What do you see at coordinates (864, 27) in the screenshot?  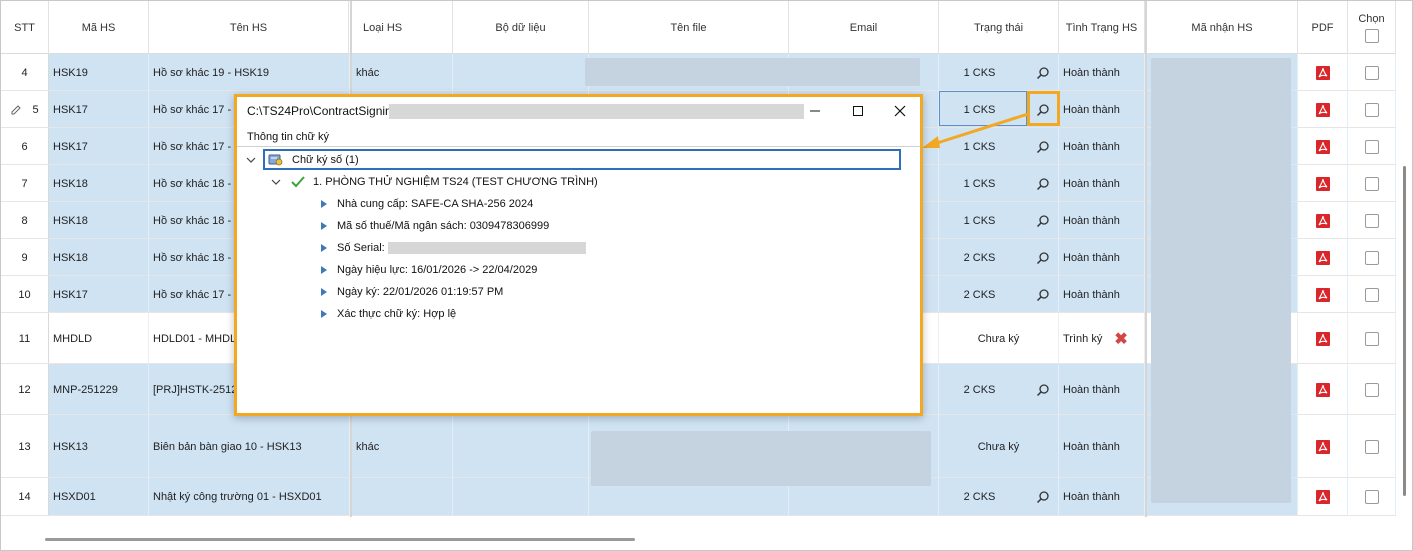 I see `col-email: Email` at bounding box center [864, 27].